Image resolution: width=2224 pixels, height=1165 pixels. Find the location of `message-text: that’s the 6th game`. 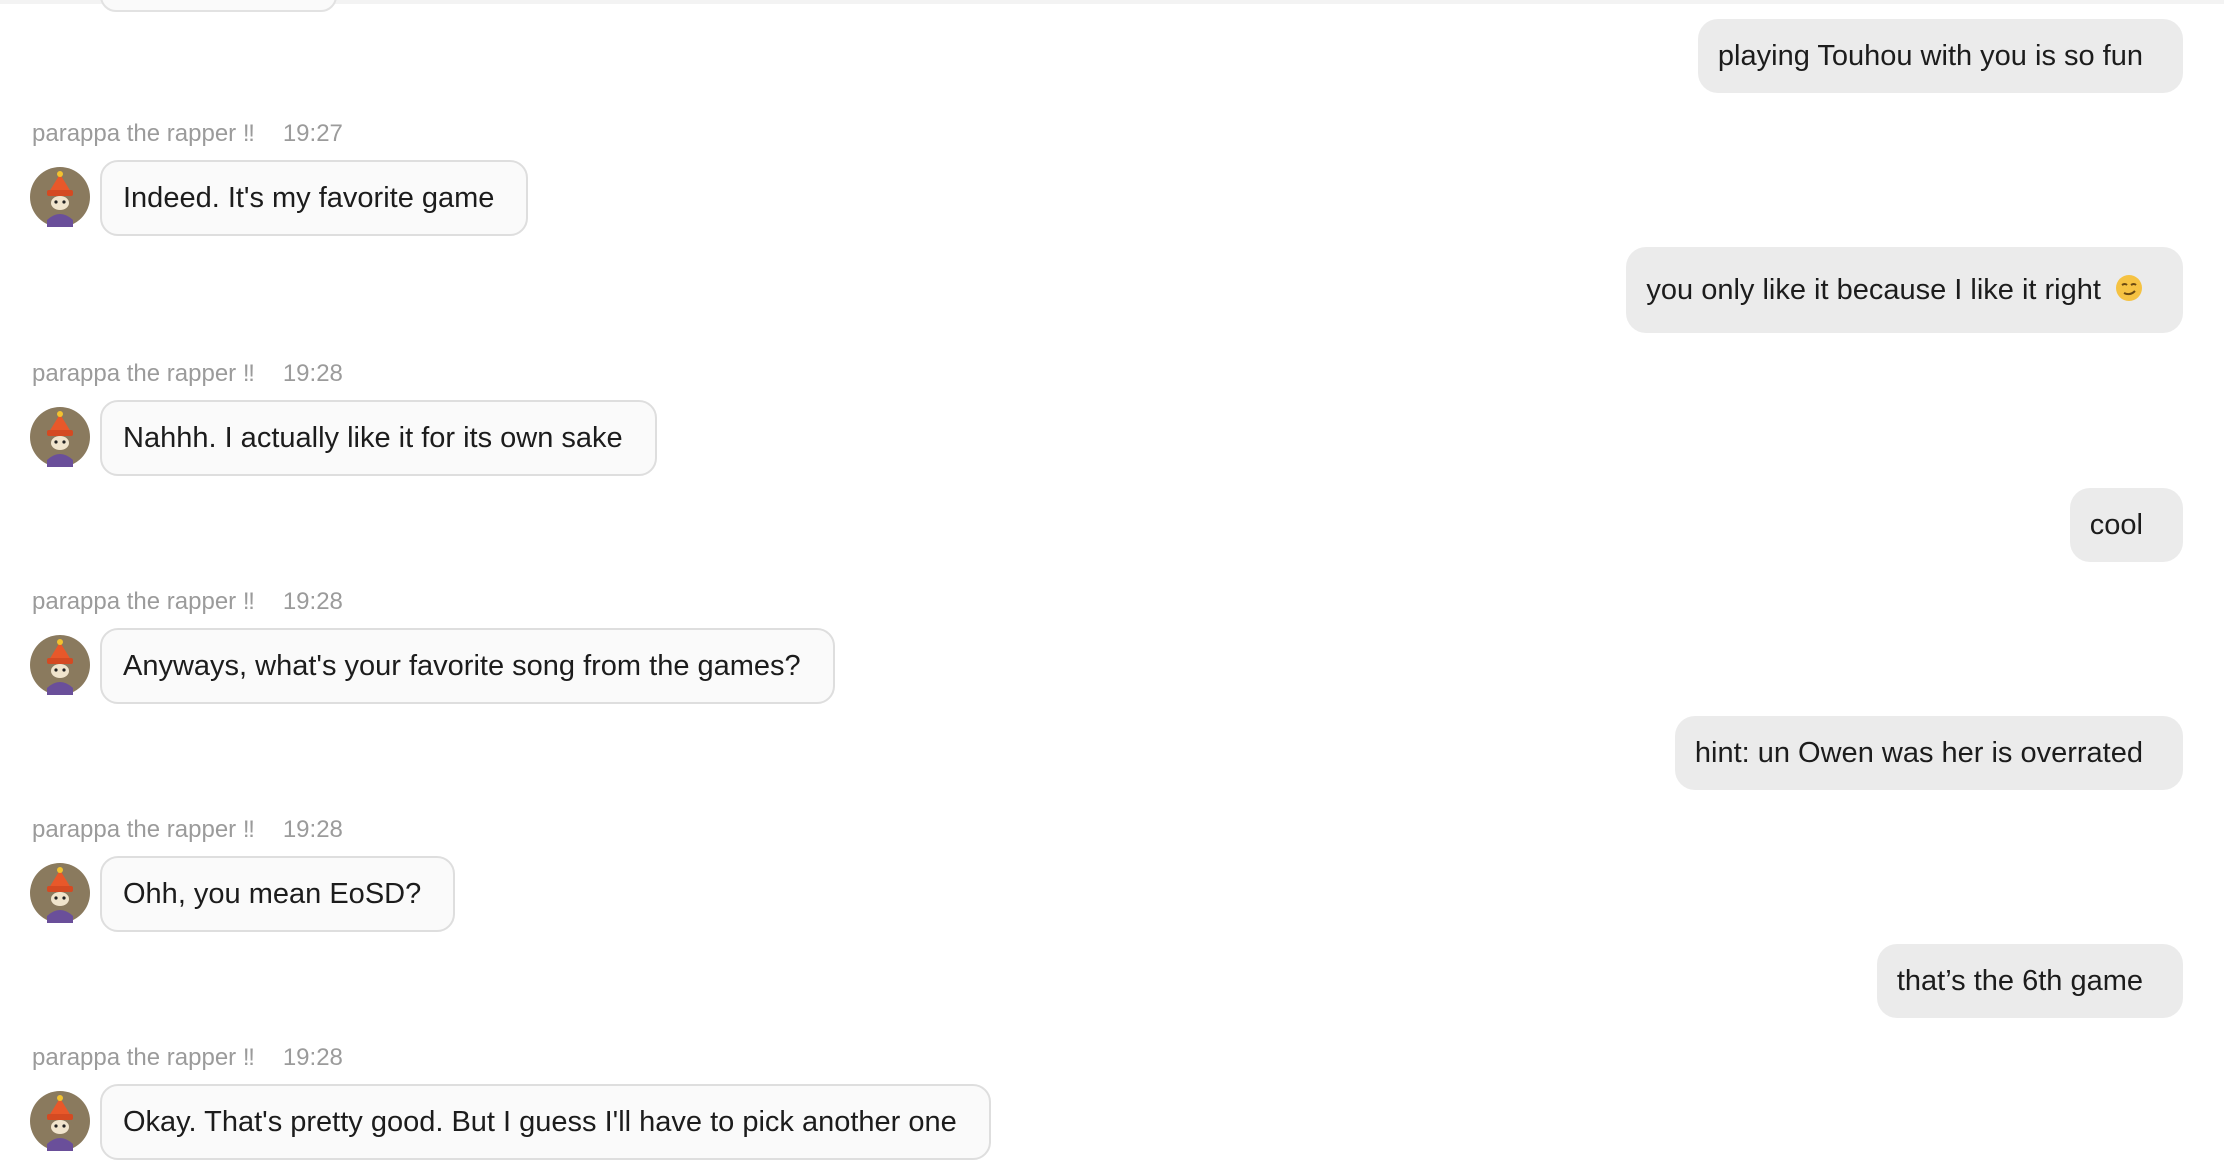

message-text: that’s the 6th game is located at coordinates (2019, 981).